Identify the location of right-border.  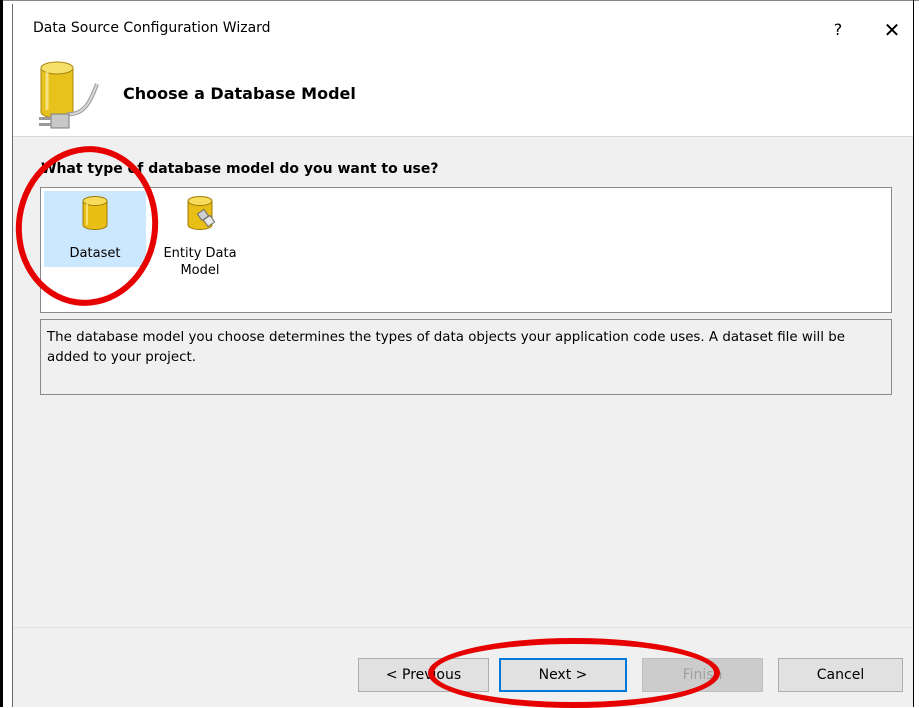
(913, 353).